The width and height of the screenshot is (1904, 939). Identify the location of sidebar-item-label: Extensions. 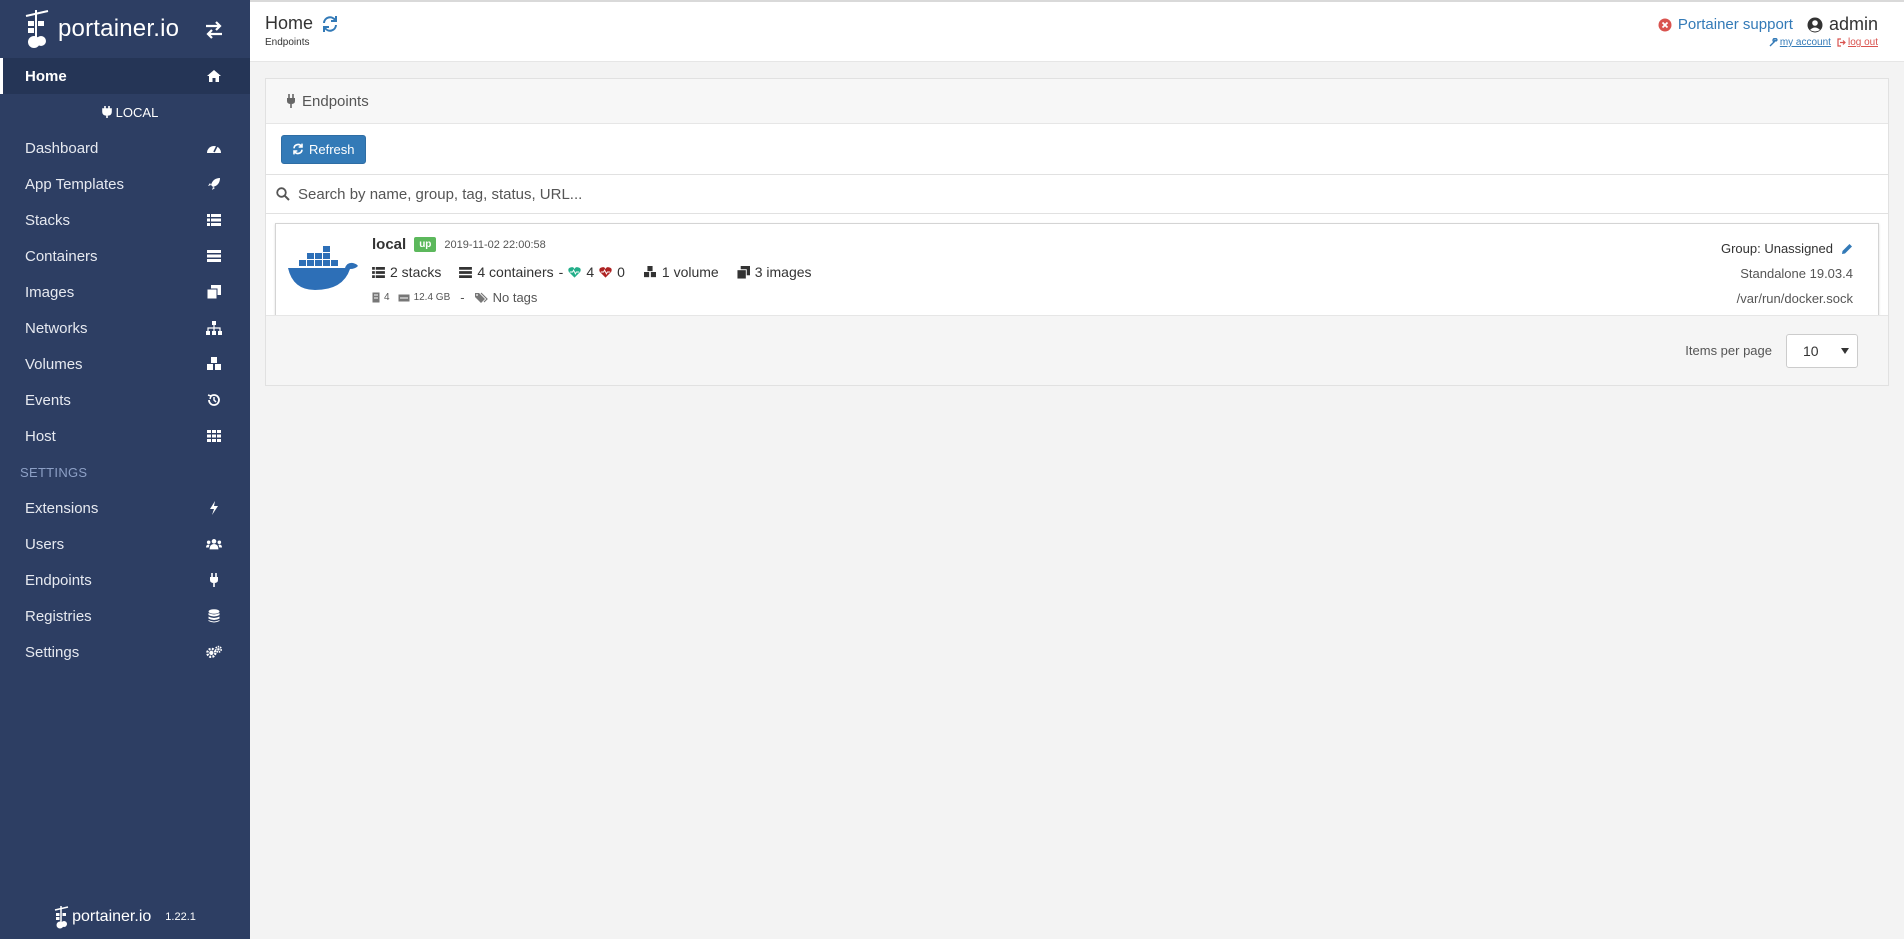
(62, 508).